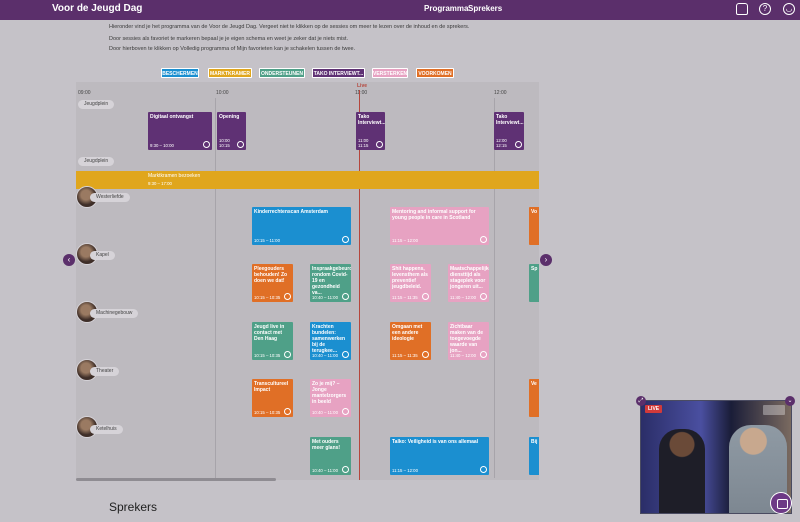 This screenshot has height=522, width=800. I want to click on filter-ondersteunen: ONDERSTEUNEN, so click(282, 73).